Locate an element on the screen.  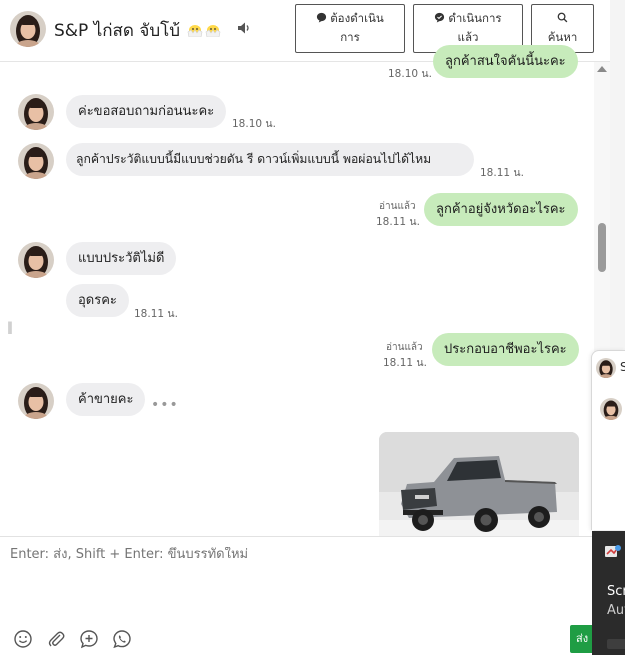
message-bubble-incoming: ค่ะขอสอบถามก่อนนะคะ is located at coordinates (146, 111).